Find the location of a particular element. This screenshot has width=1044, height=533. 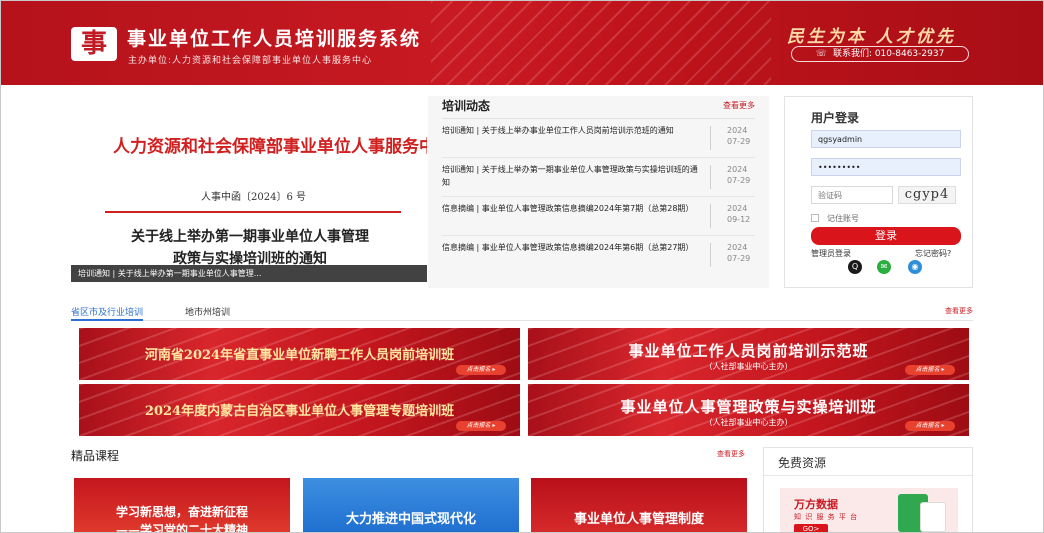

contact-hotline: ☏ 联系我们: 010-8463-2937 is located at coordinates (880, 54).